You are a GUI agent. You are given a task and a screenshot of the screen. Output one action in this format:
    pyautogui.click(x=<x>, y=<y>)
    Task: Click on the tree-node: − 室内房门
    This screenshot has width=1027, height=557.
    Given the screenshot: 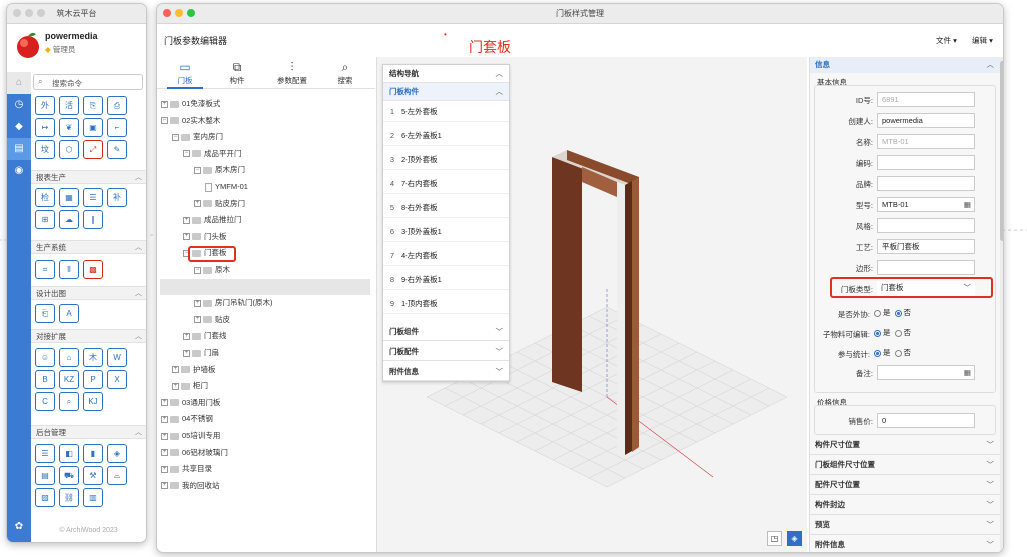 What is the action you would take?
    pyautogui.click(x=197, y=137)
    